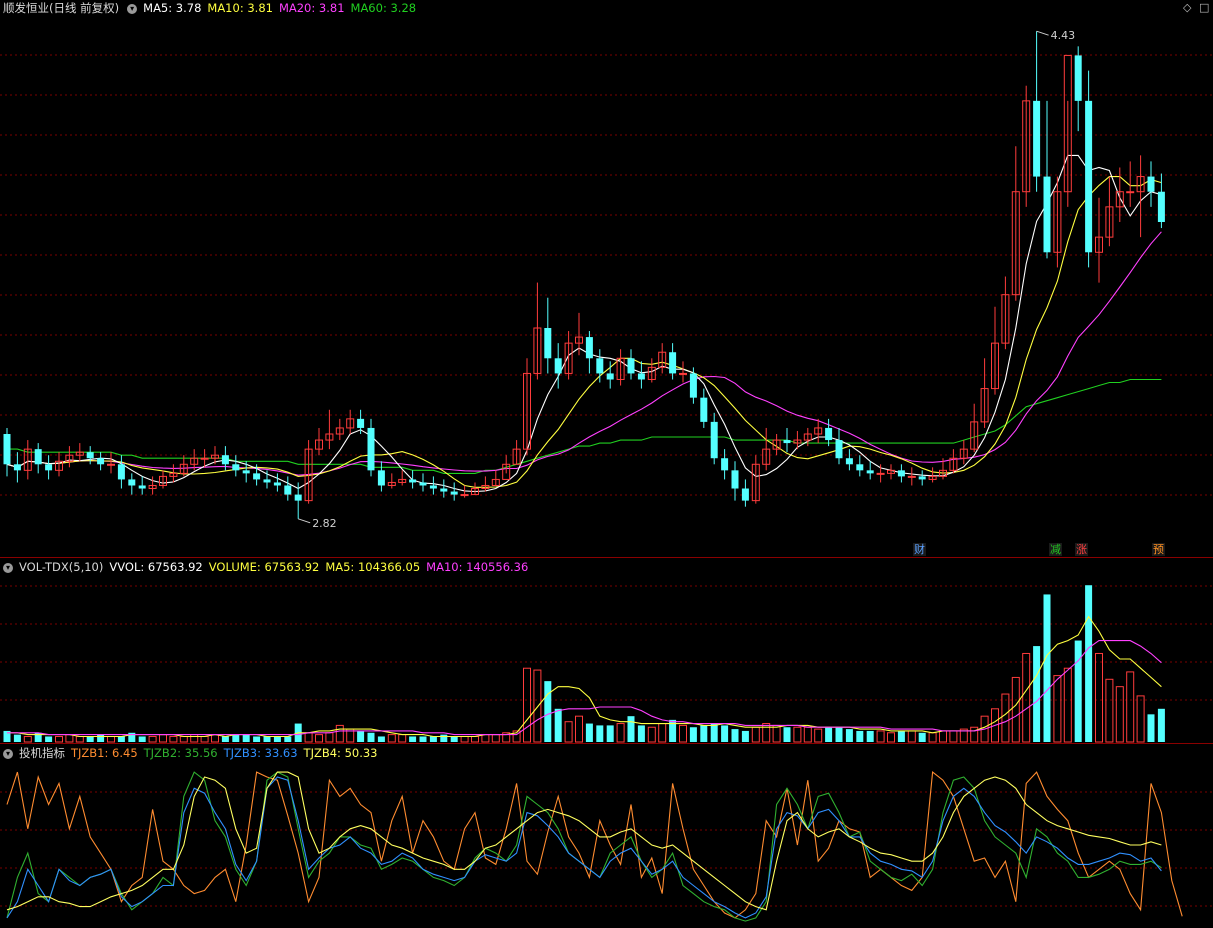  I want to click on tj3-label: TJZB3: 33.63, so click(260, 753).